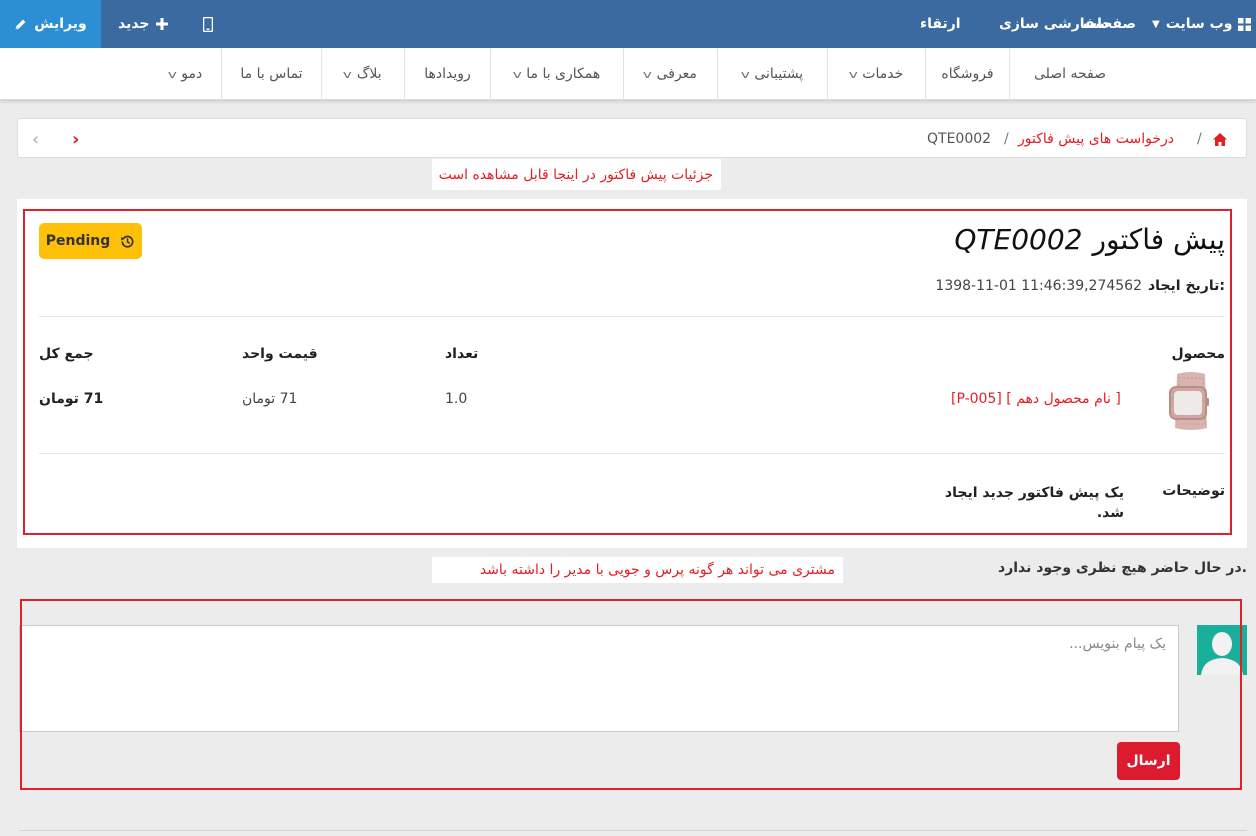  I want to click on menu-item-about: v معرفی, so click(671, 74).